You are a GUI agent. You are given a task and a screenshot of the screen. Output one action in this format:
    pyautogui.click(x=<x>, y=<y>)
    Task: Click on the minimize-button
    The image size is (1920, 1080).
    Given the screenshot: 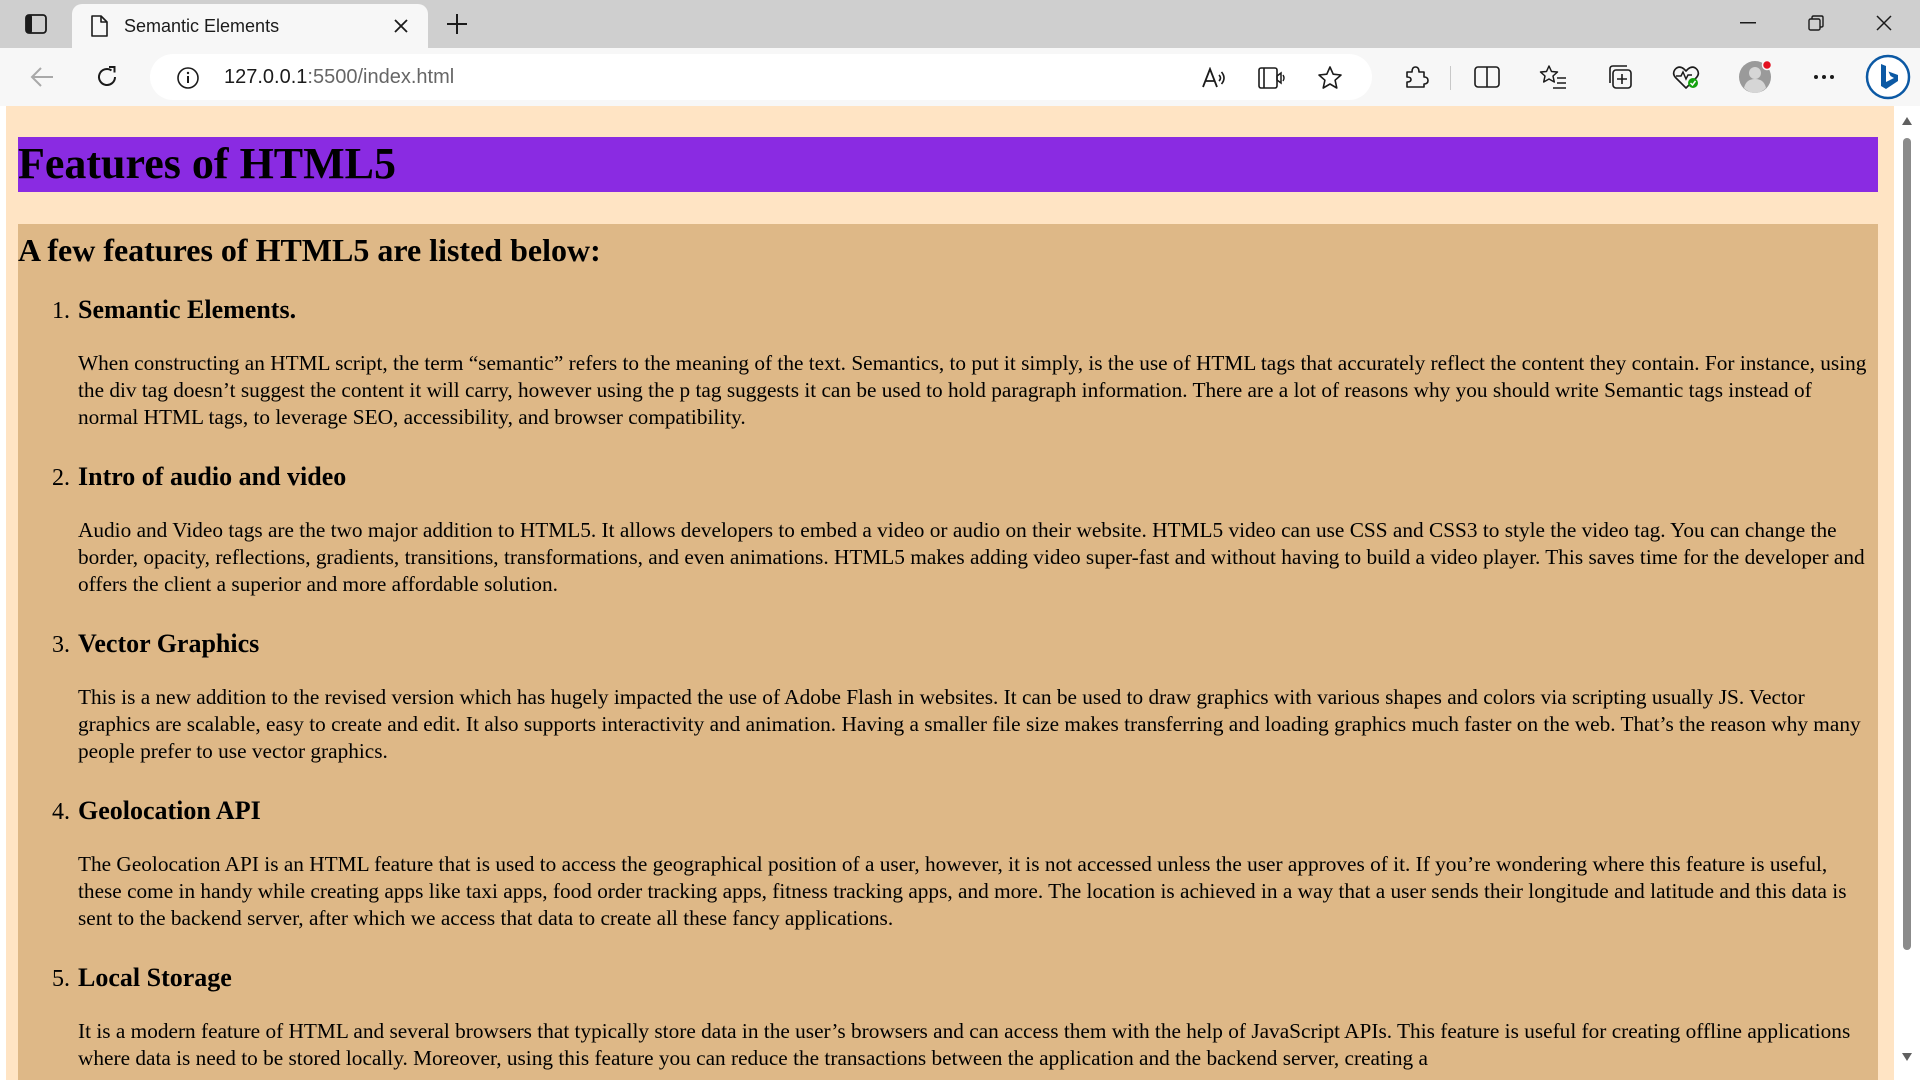 What is the action you would take?
    pyautogui.click(x=1748, y=23)
    